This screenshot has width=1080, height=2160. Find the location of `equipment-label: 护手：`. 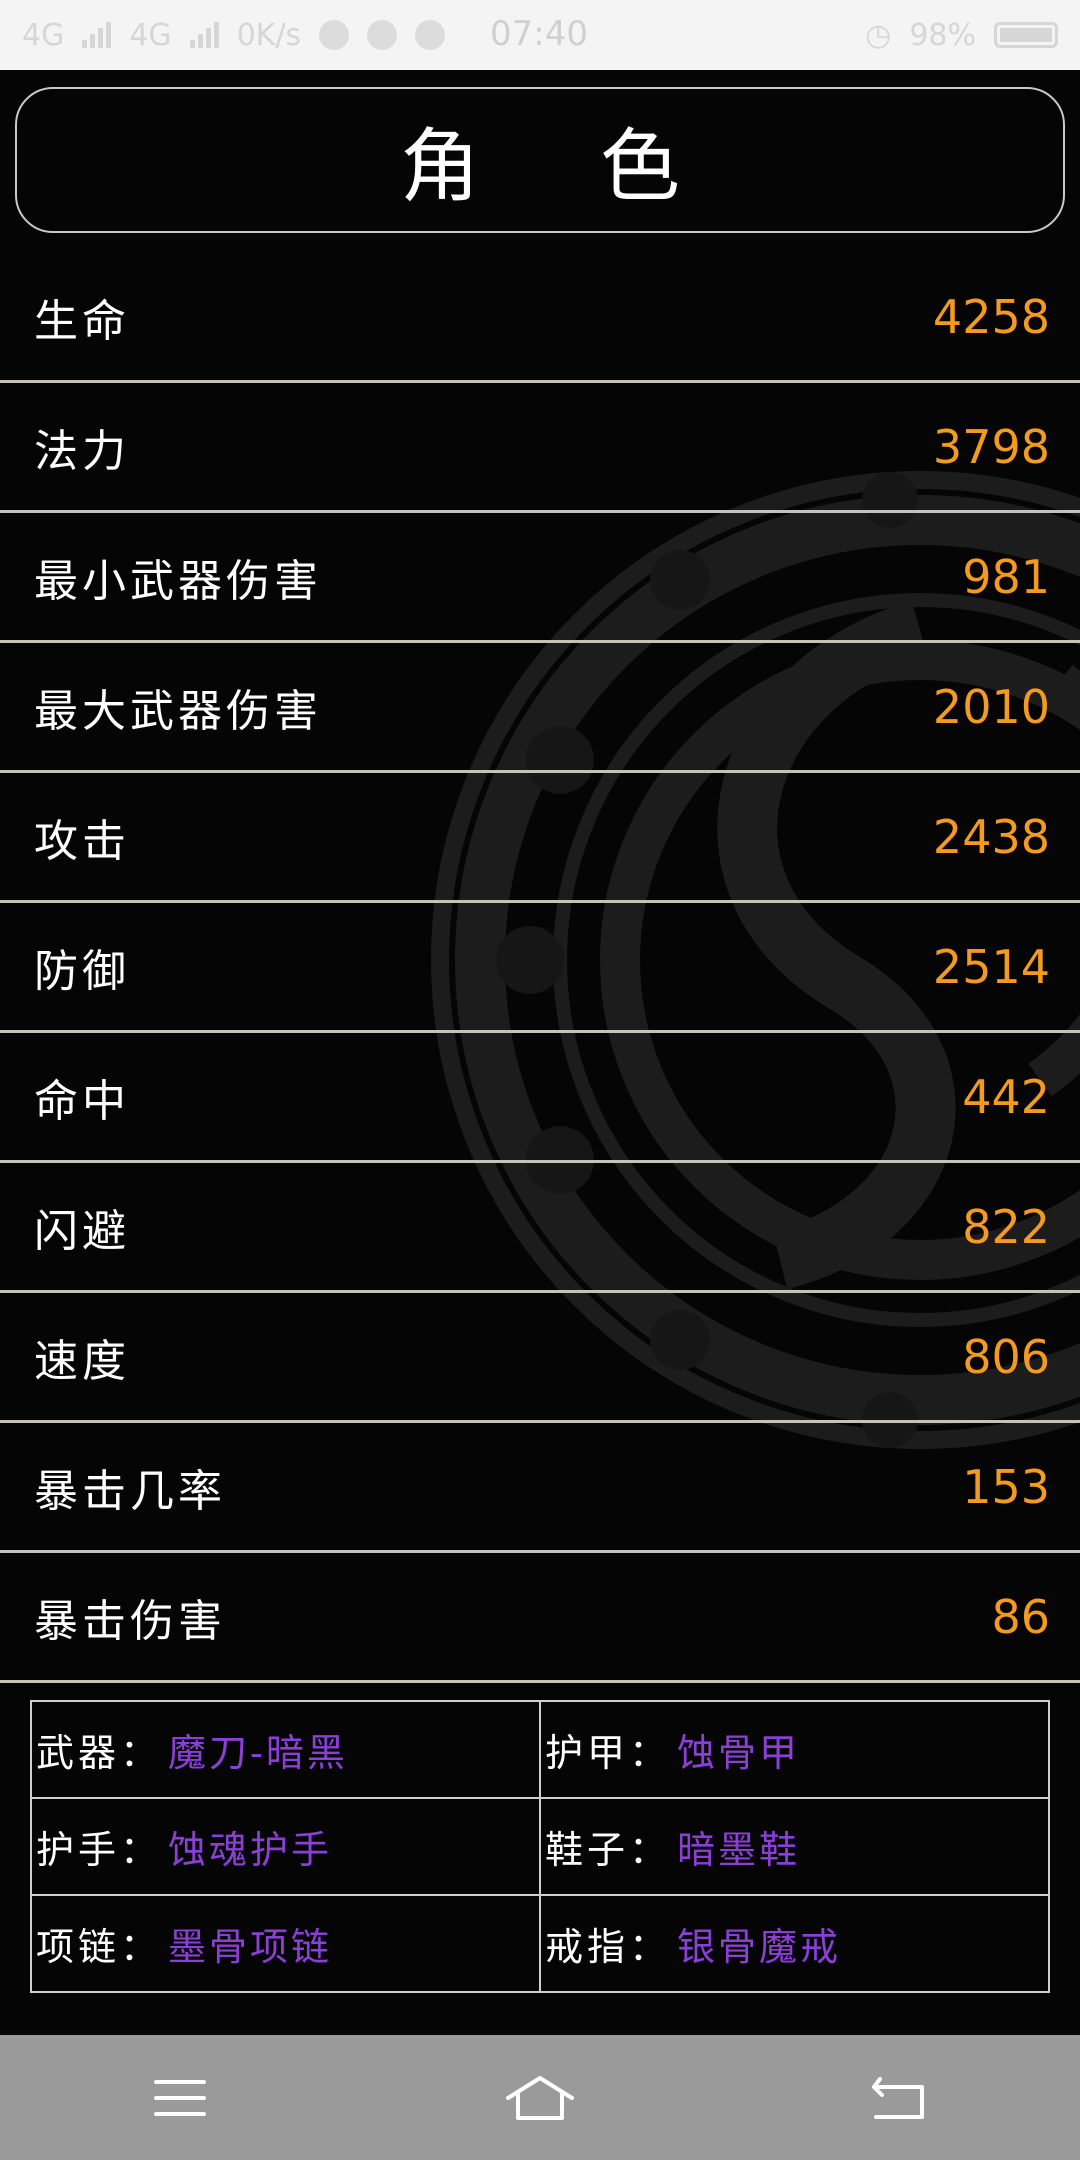

equipment-label: 护手： is located at coordinates (99, 1850).